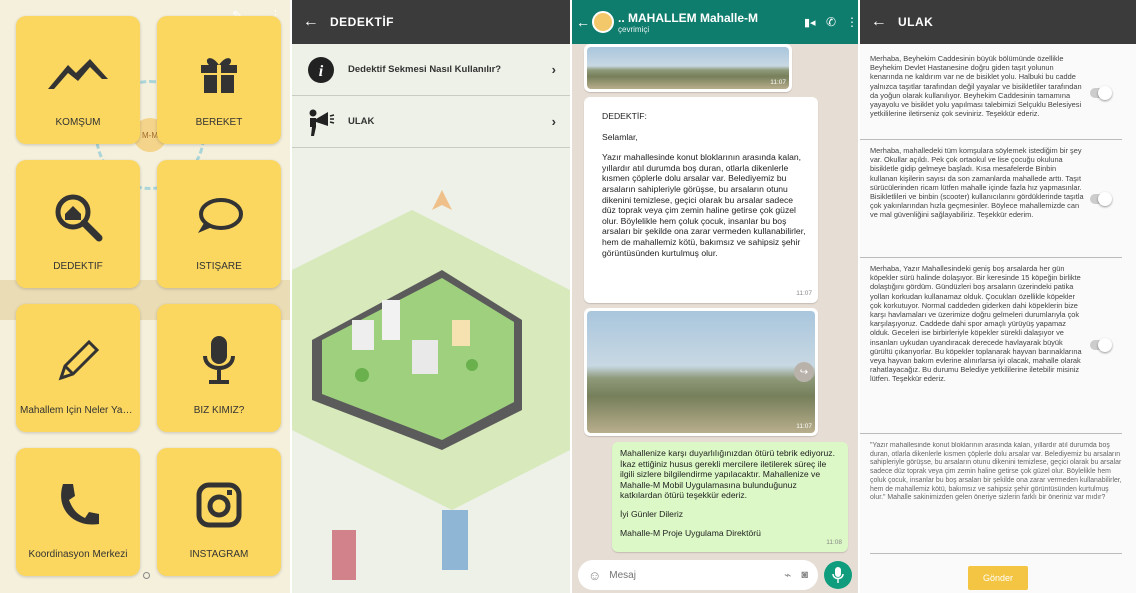 This screenshot has width=1136, height=593. Describe the element at coordinates (78, 266) in the screenshot. I see `tile-label: DEDEKTİF` at that location.